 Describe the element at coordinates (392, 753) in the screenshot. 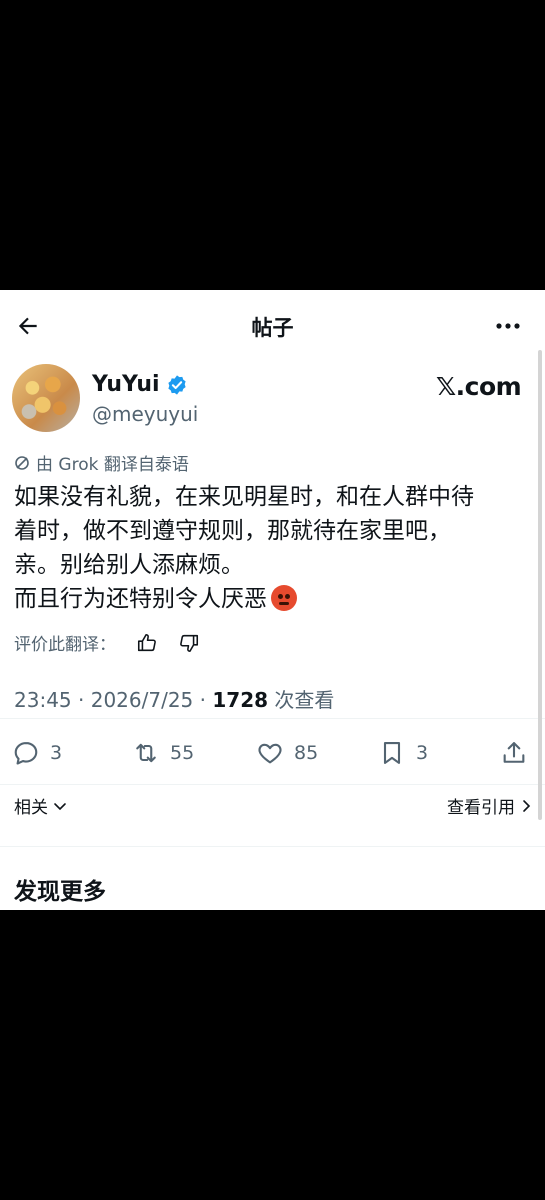

I see `bookmark-icon` at that location.